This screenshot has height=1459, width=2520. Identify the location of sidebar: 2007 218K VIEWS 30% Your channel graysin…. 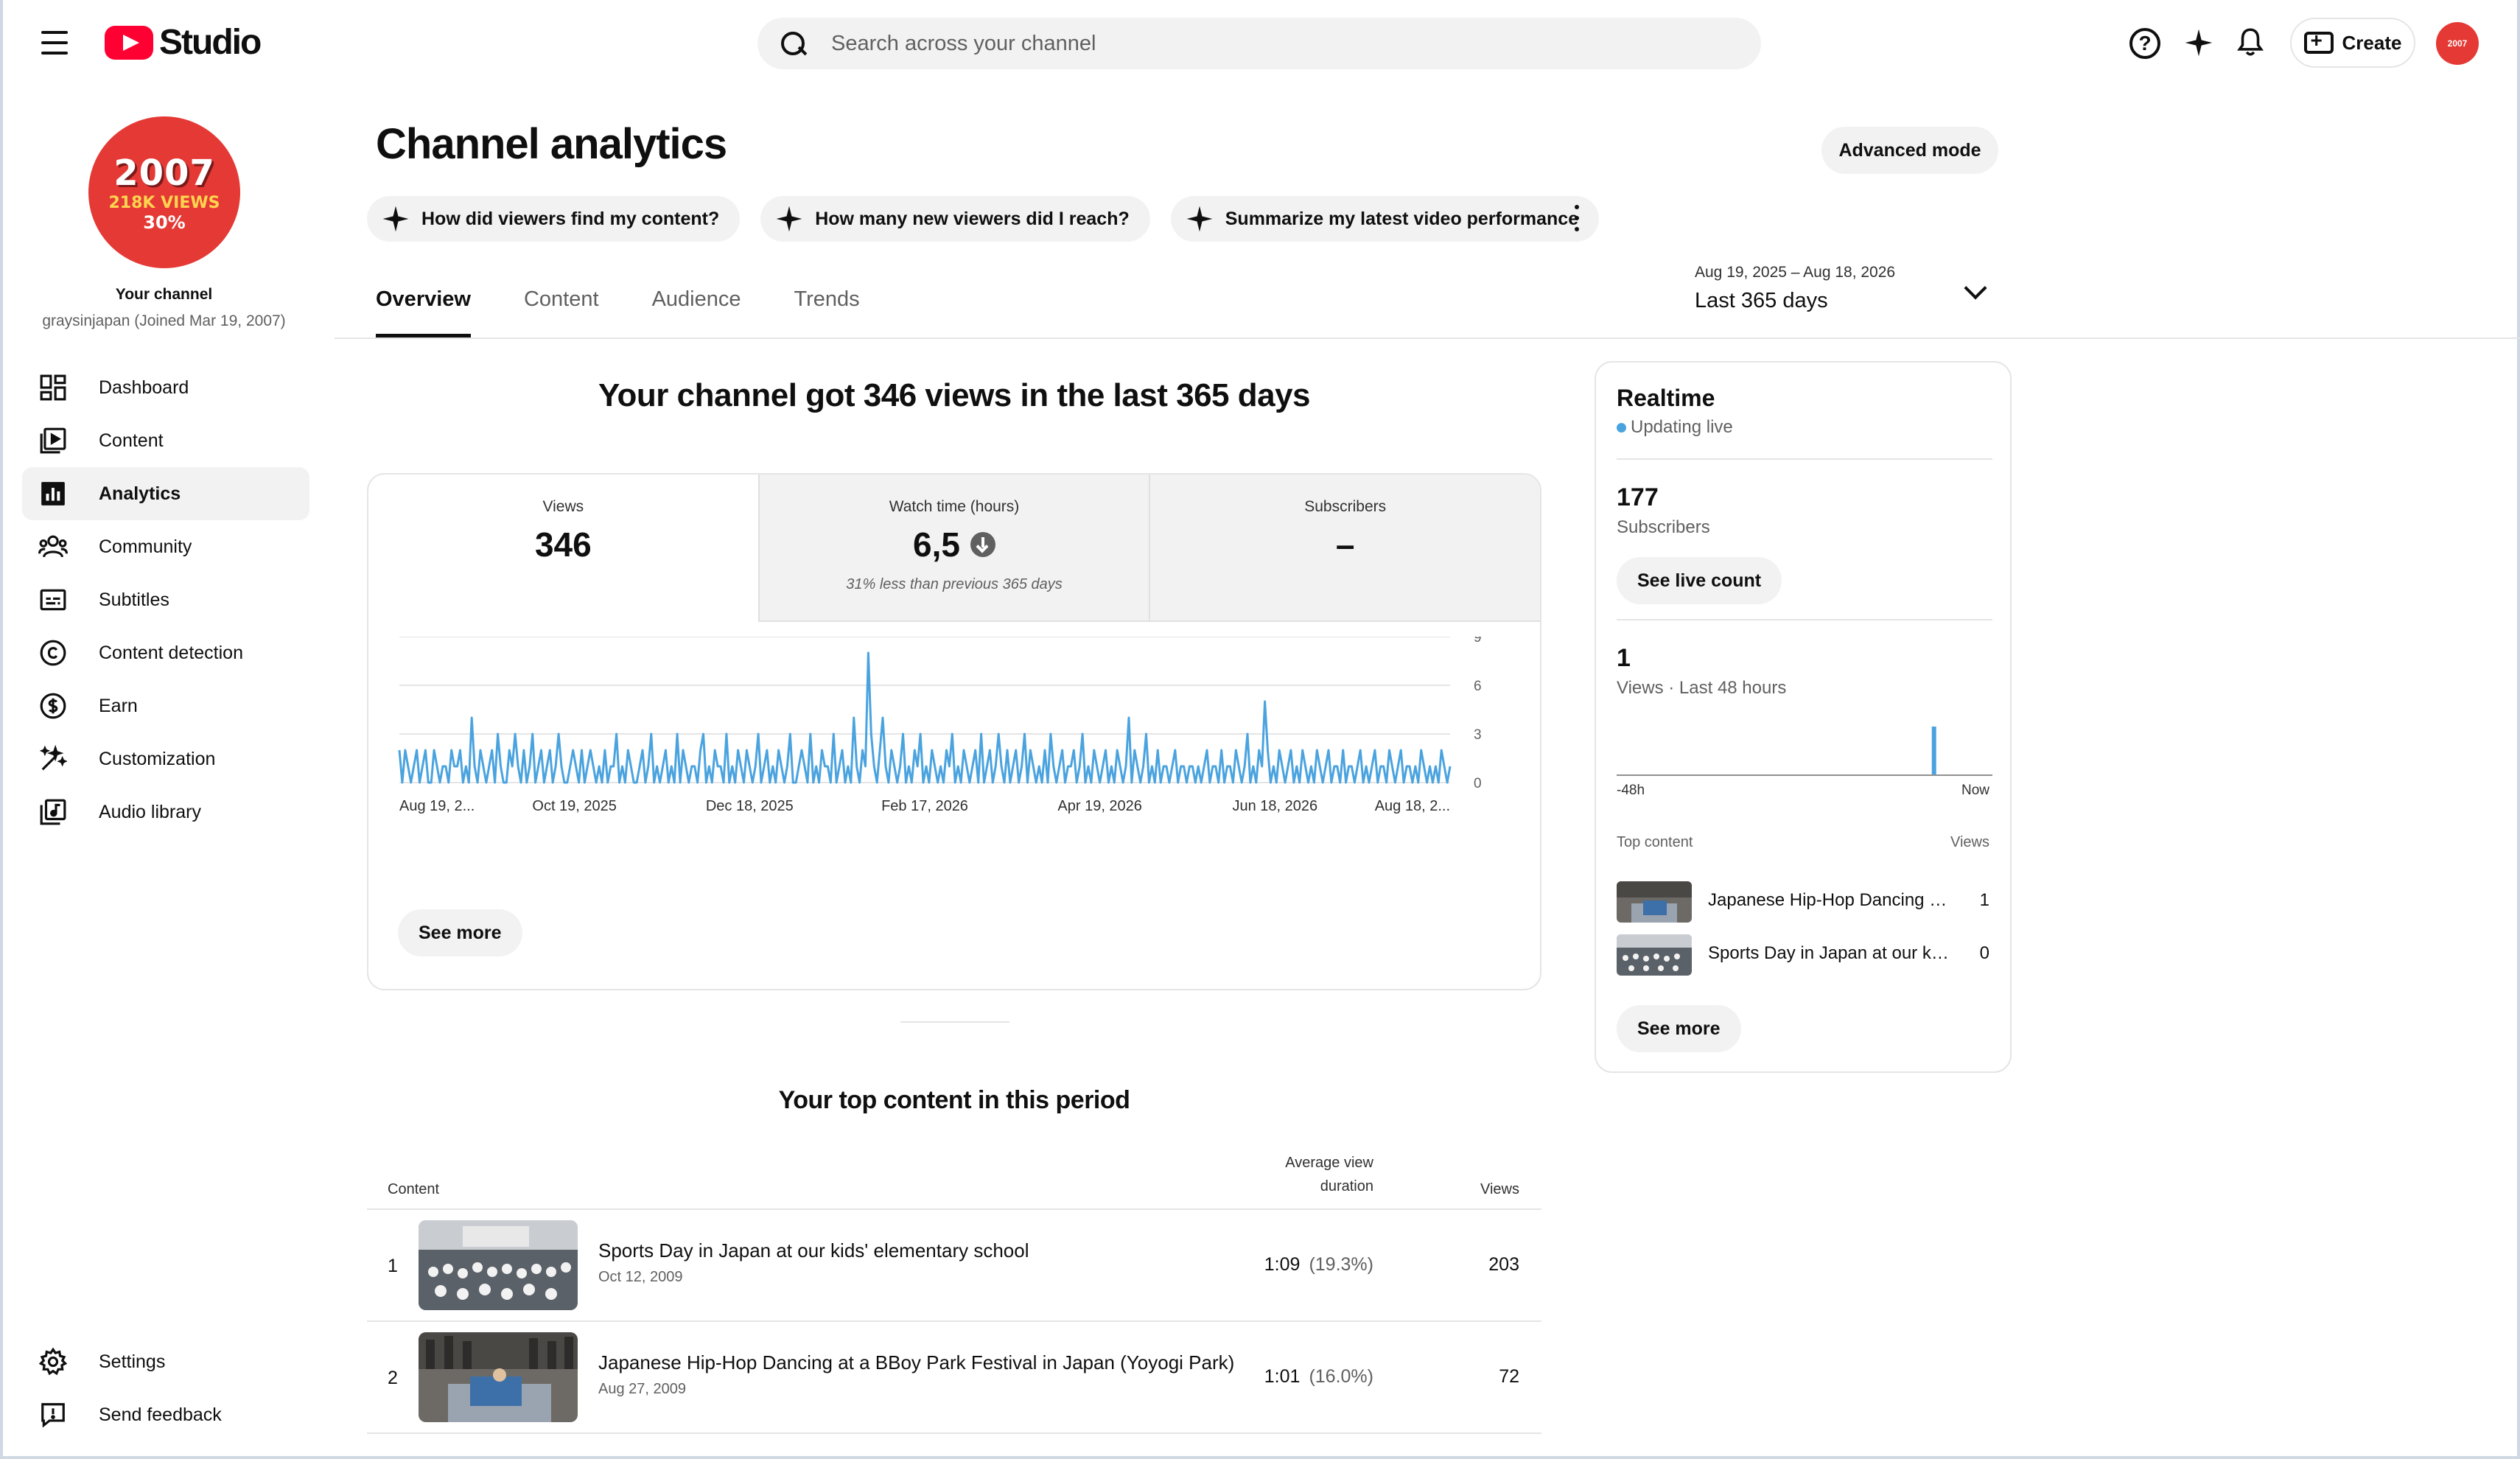
(166, 770).